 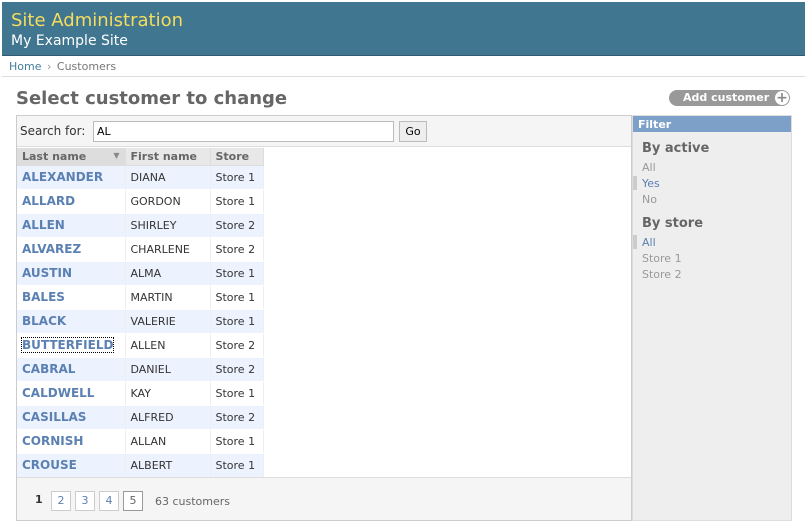 I want to click on last-name-cell: ALEXANDER, so click(x=71, y=177).